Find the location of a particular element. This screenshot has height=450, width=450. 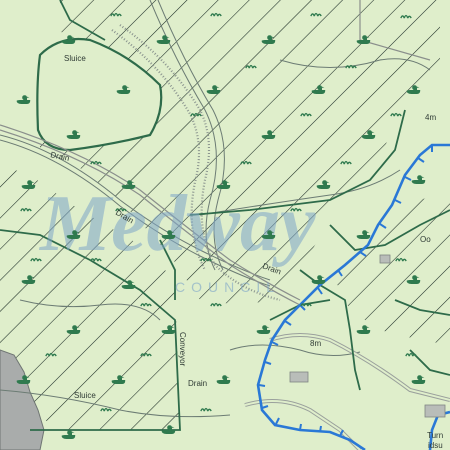

label-drain-bottom: Drain is located at coordinates (197, 383).